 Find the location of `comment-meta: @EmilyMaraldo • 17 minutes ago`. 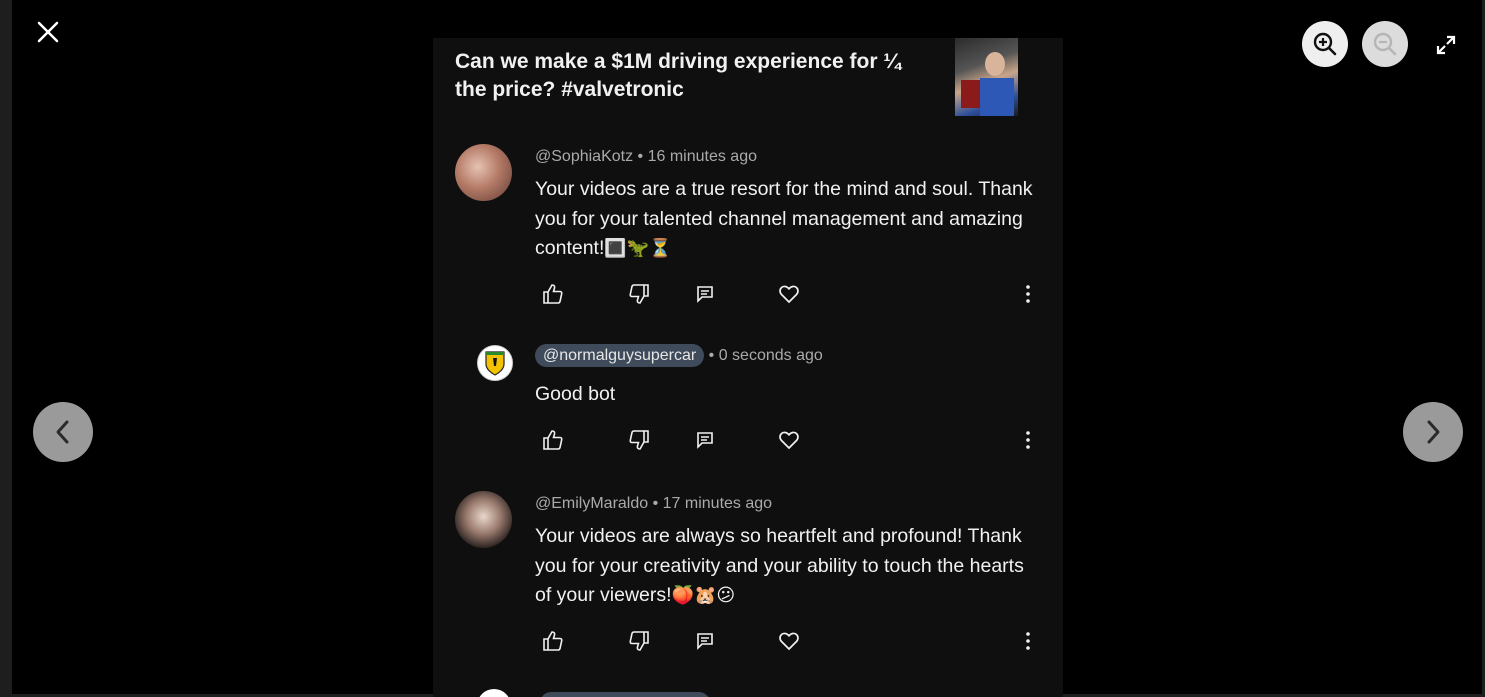

comment-meta: @EmilyMaraldo • 17 minutes ago is located at coordinates (653, 504).